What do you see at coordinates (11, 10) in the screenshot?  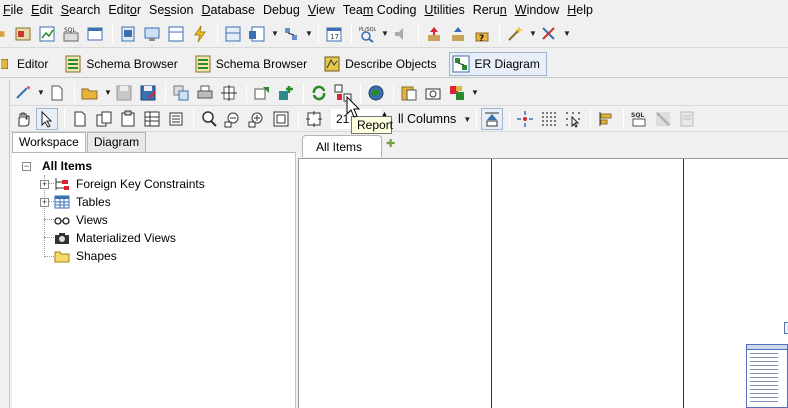 I see `menu-file: File` at bounding box center [11, 10].